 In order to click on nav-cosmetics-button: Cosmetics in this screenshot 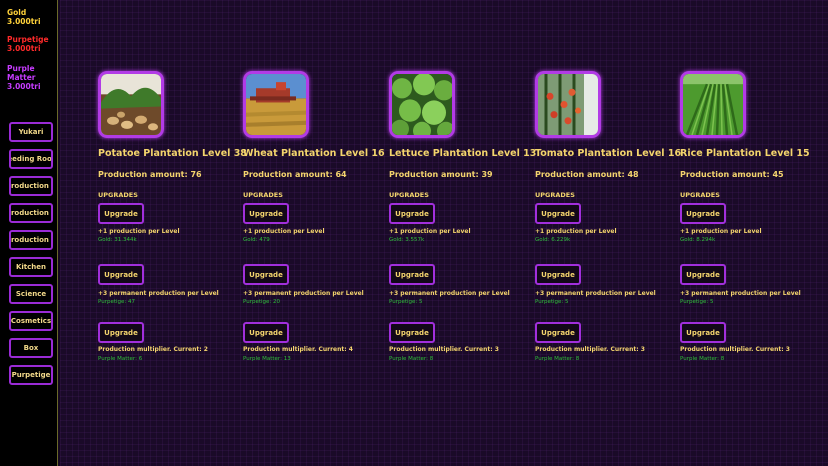, I will do `click(31, 321)`.